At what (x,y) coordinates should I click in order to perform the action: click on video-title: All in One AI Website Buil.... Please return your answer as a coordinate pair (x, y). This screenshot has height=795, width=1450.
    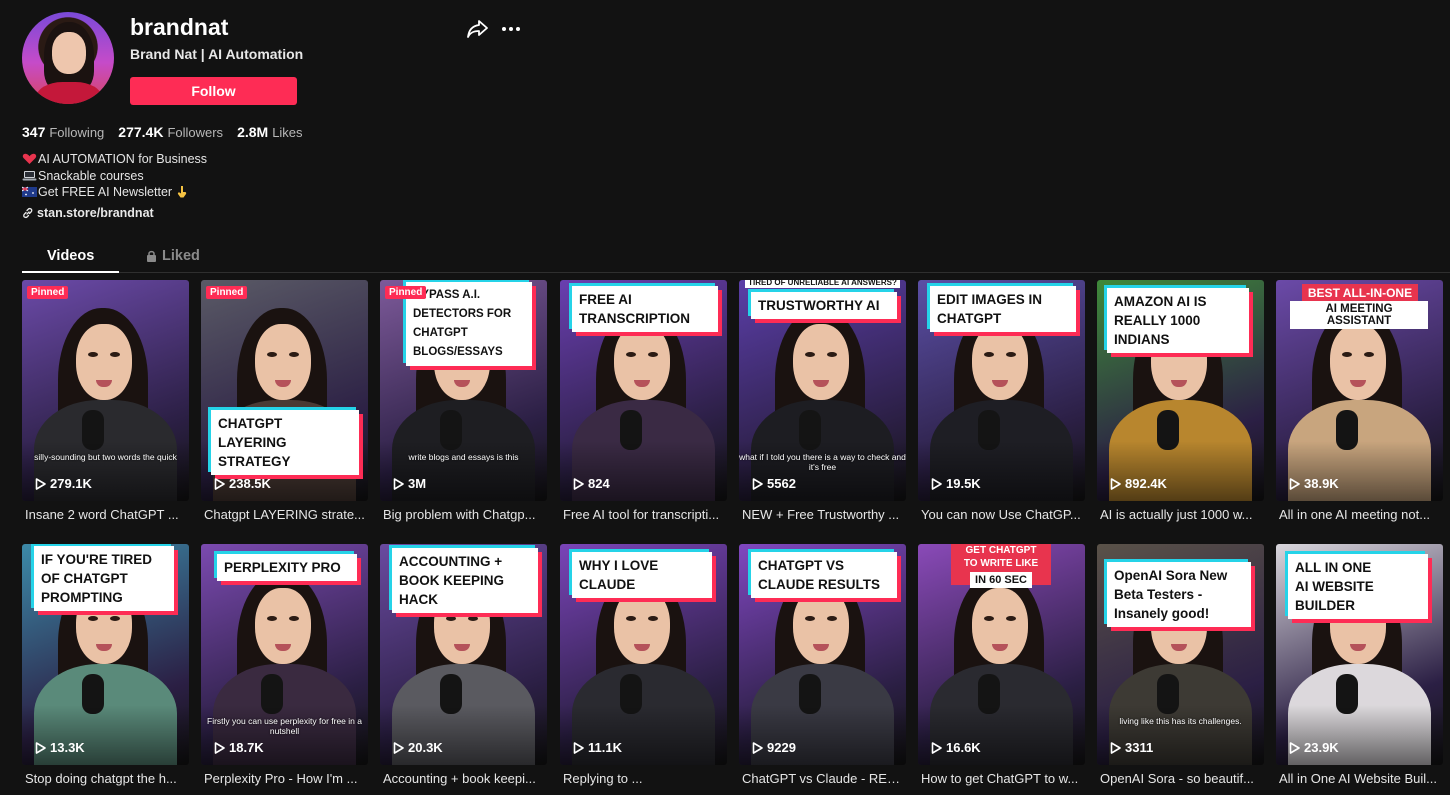
    Looking at the image, I should click on (1359, 778).